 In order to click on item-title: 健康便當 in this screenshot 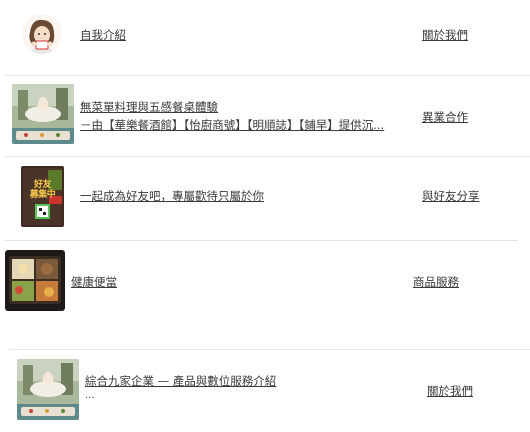, I will do `click(94, 282)`.